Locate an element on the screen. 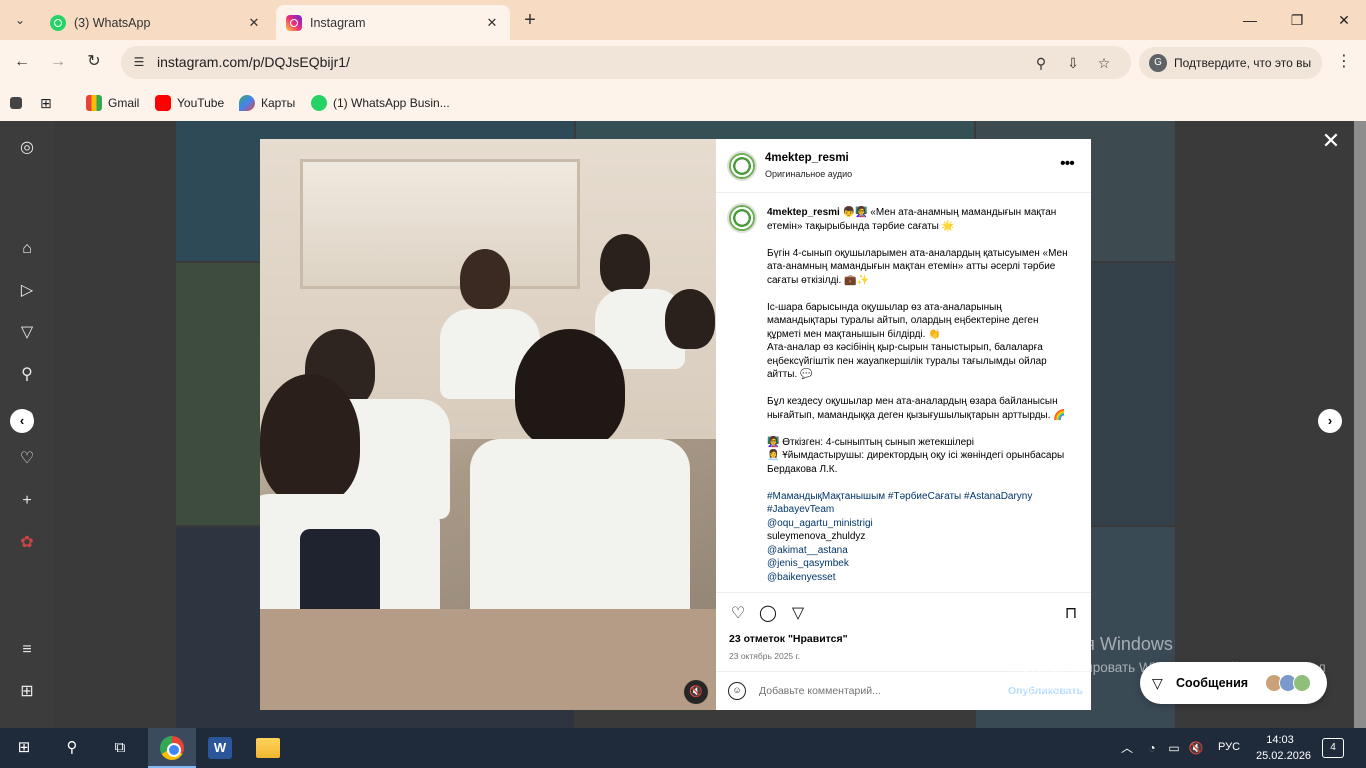 The image size is (1366, 768). url-text: instagram.com/p/DQJsEQbijr1/ is located at coordinates (253, 62).